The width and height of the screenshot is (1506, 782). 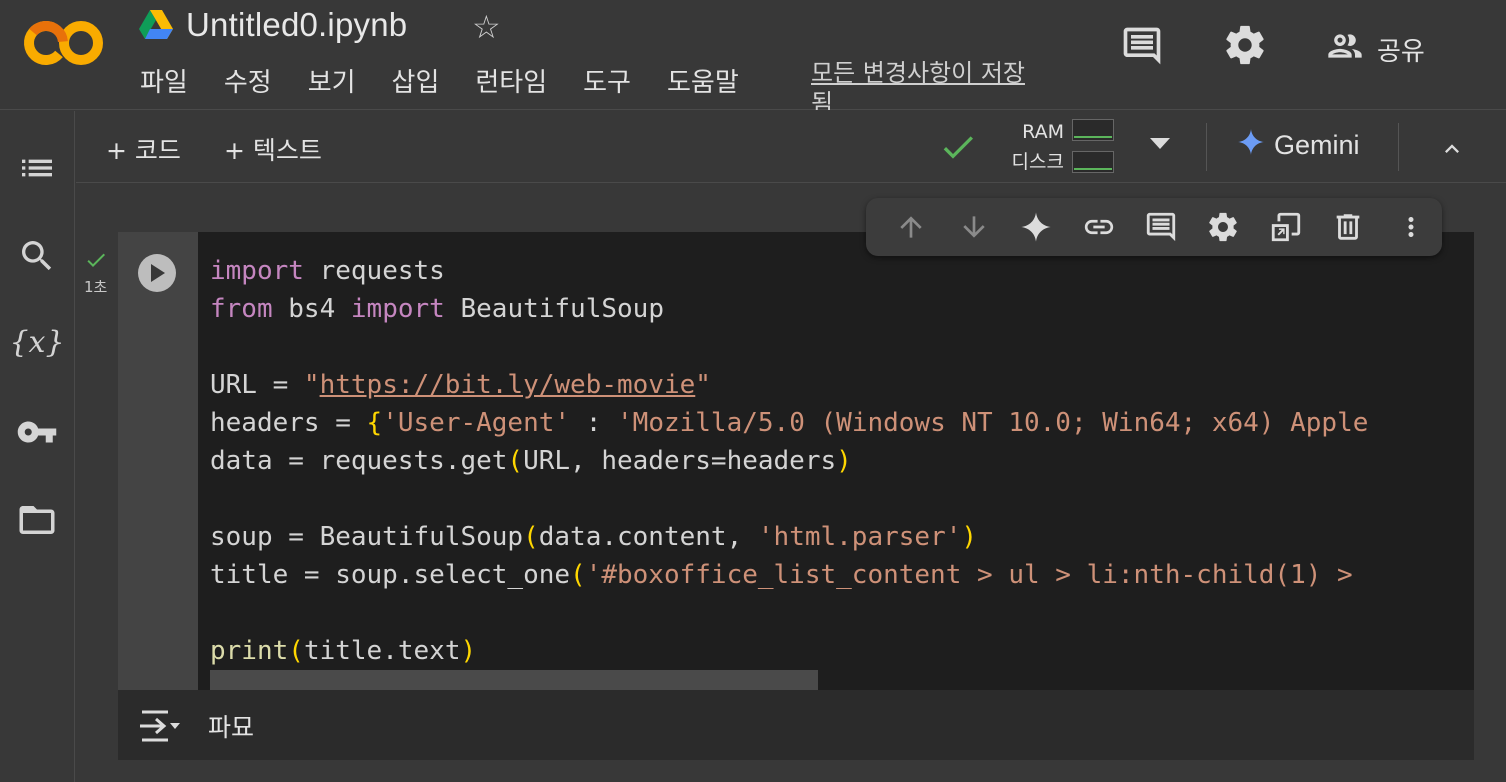 What do you see at coordinates (96, 287) in the screenshot?
I see `execution-time: 1초` at bounding box center [96, 287].